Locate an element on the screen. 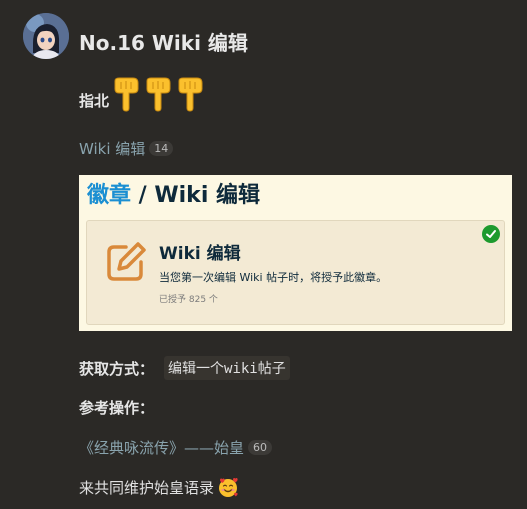 Image resolution: width=527 pixels, height=509 pixels. pointer-row: 指北 is located at coordinates (143, 94).